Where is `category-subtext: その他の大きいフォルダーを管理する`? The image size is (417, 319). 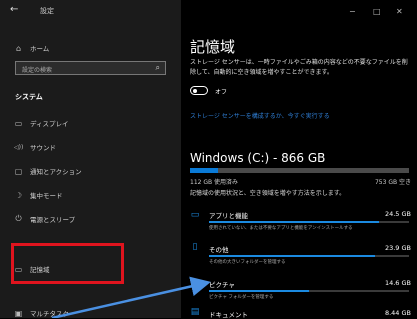 category-subtext: その他の大きいフォルダーを管理する is located at coordinates (247, 262).